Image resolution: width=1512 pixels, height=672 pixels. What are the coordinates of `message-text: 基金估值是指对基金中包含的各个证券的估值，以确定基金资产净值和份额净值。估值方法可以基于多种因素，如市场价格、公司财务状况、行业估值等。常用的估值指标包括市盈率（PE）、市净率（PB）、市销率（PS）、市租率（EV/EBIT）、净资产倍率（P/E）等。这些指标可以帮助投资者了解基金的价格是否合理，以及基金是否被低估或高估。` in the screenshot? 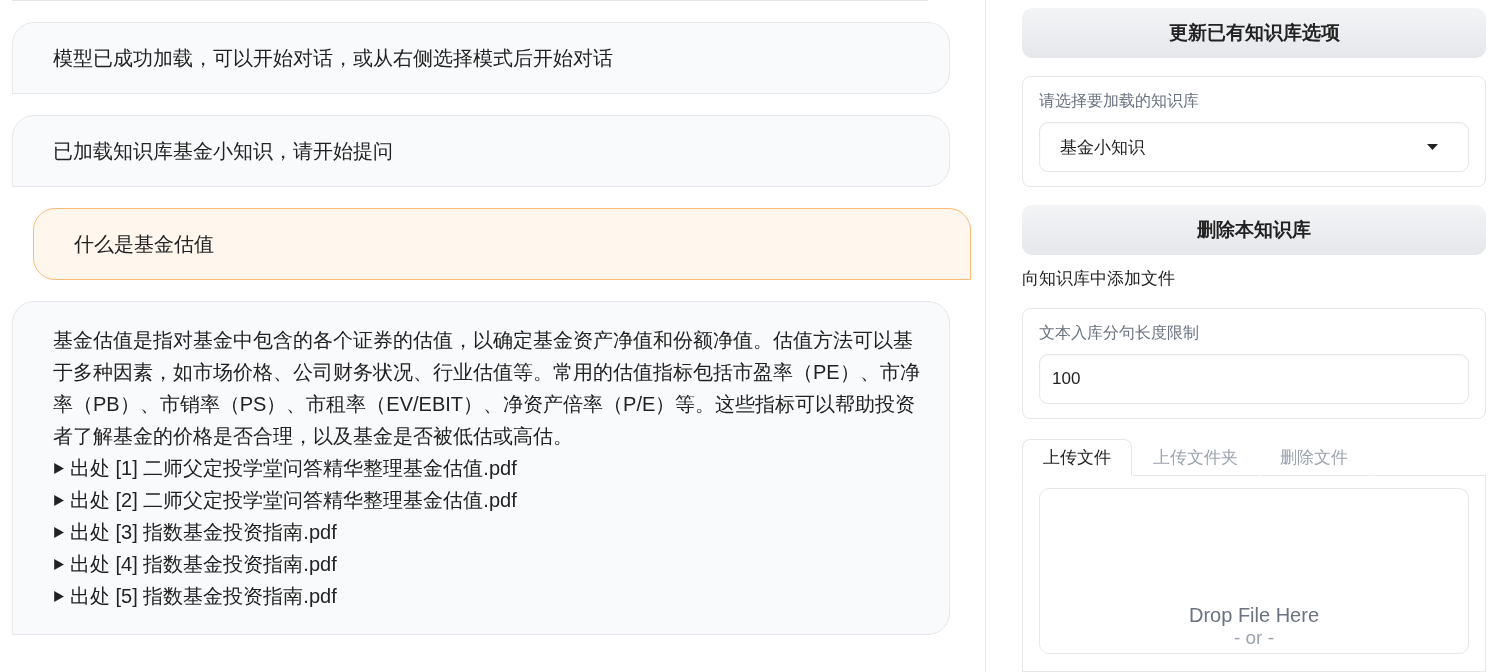 It's located at (487, 388).